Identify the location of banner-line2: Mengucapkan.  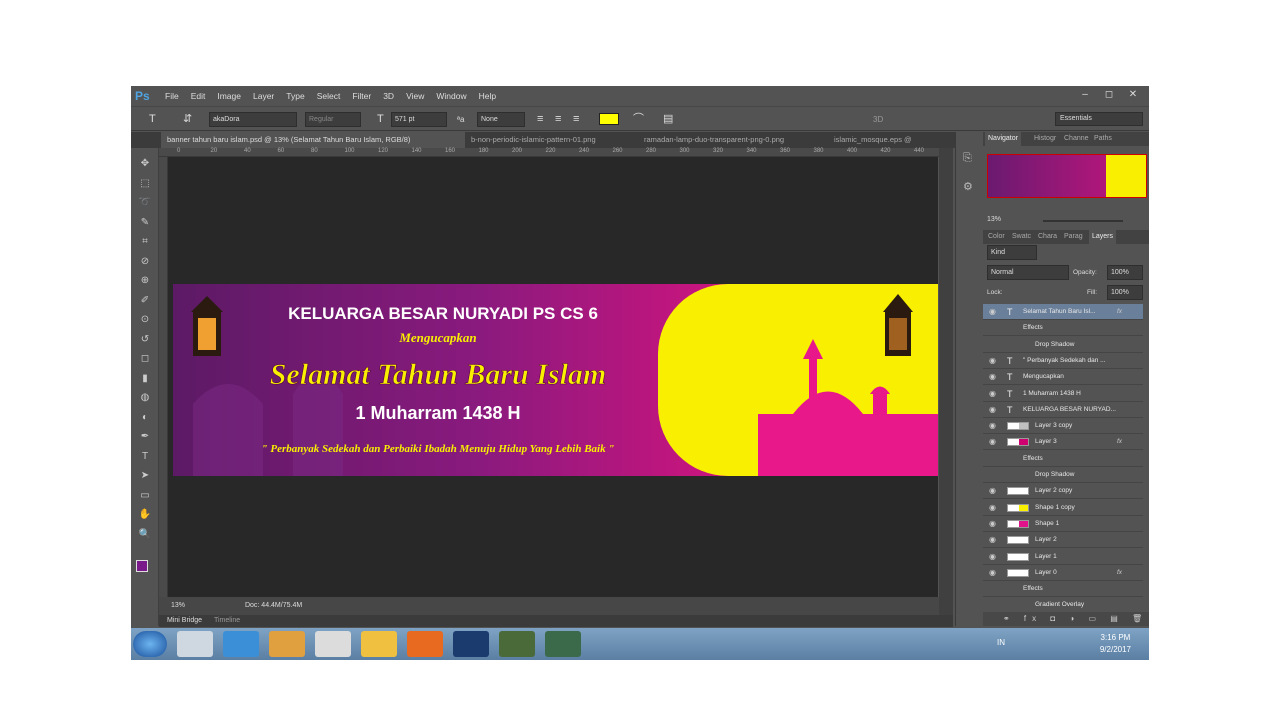
(437, 337).